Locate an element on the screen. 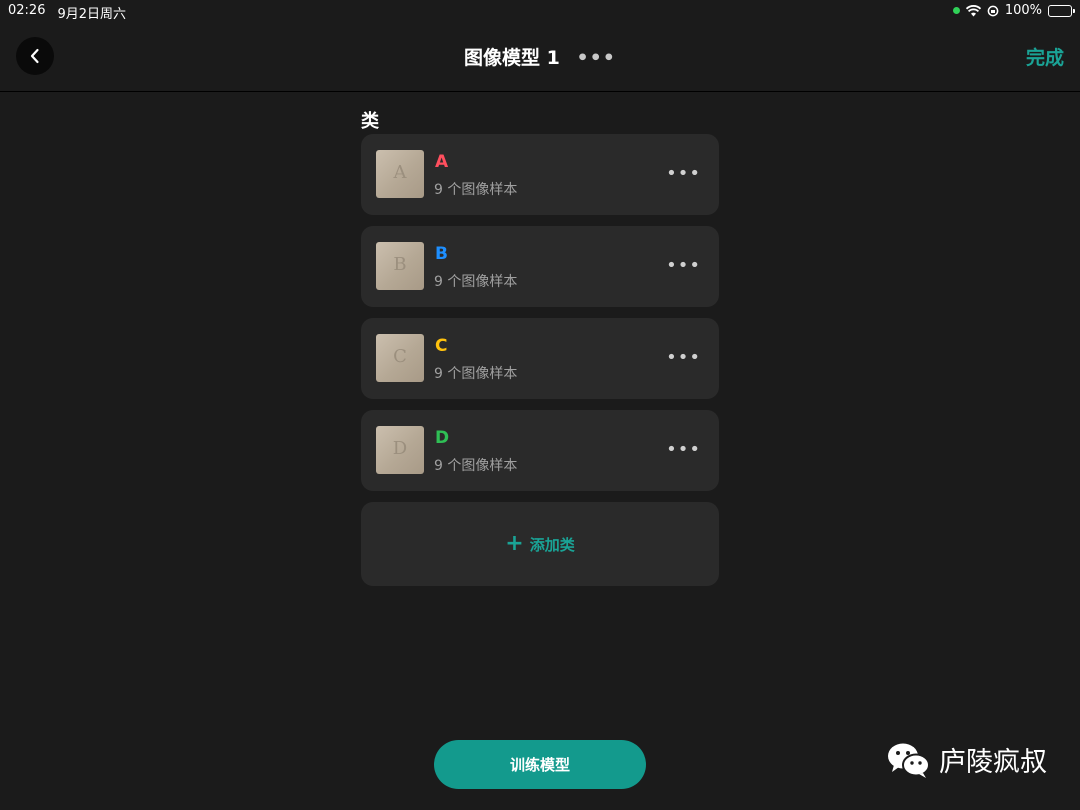  class-card-b: B B 9 个图像样本 ••• is located at coordinates (540, 266).